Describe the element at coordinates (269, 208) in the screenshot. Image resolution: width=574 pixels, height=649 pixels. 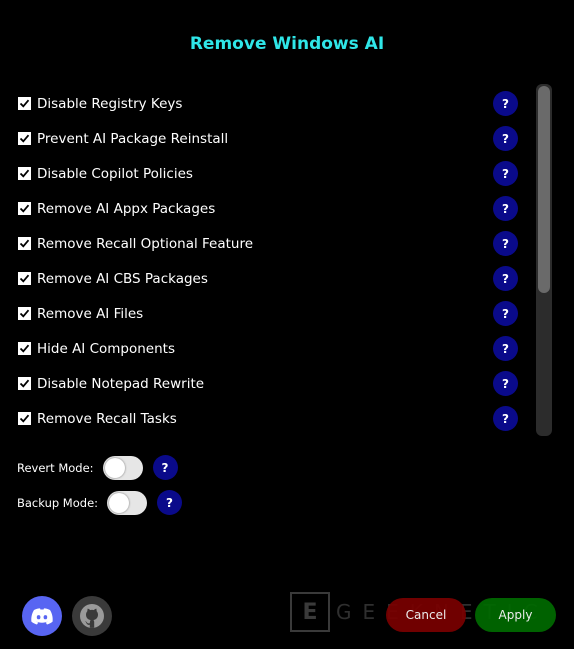
I see `option-remove-ai-appx-packages: Remove AI Appx Packages ?` at that location.